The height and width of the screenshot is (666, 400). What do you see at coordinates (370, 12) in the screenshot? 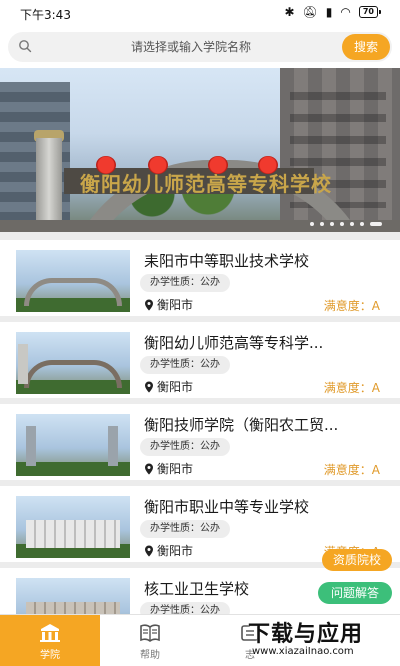
I see `battery-icon: 70` at bounding box center [370, 12].